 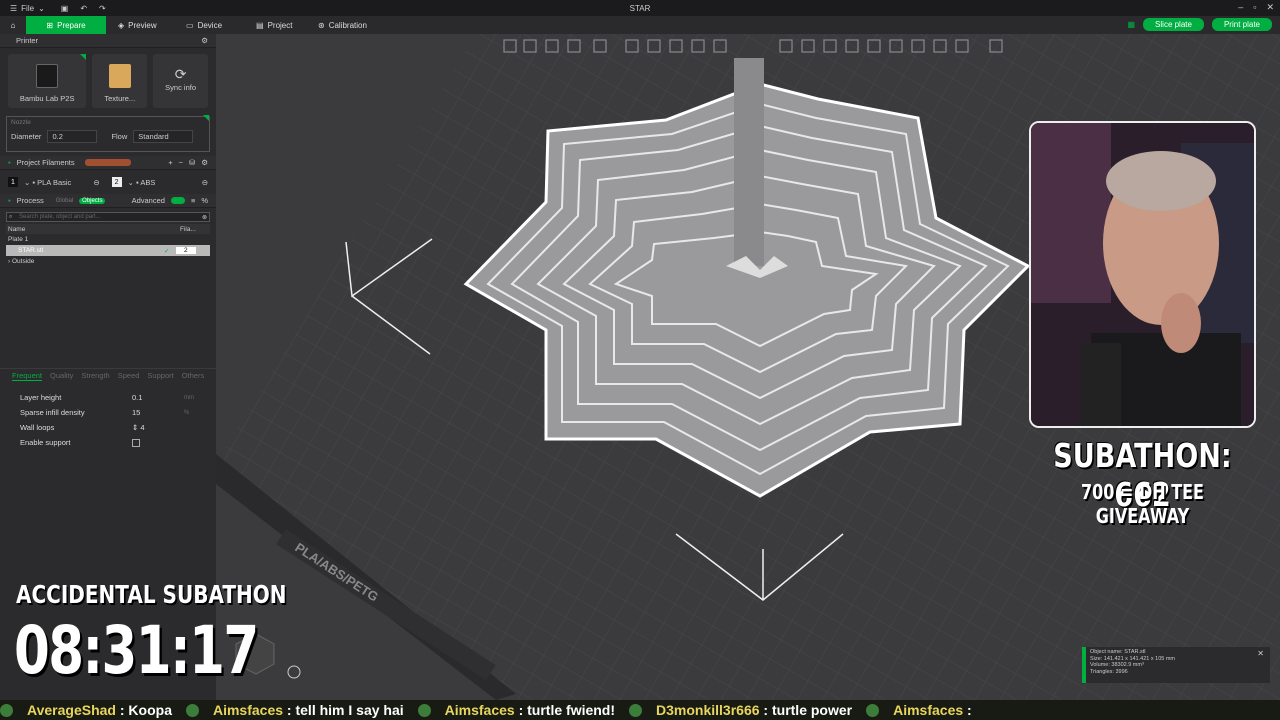 I want to click on maximize-icon: ▫, so click(x=1254, y=7).